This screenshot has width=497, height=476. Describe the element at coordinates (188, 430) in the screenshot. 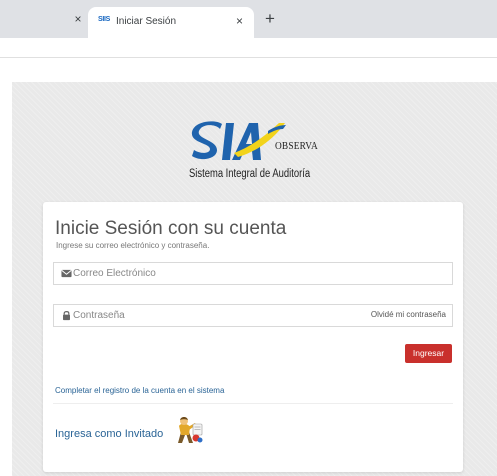

I see `guest-user-icon` at that location.